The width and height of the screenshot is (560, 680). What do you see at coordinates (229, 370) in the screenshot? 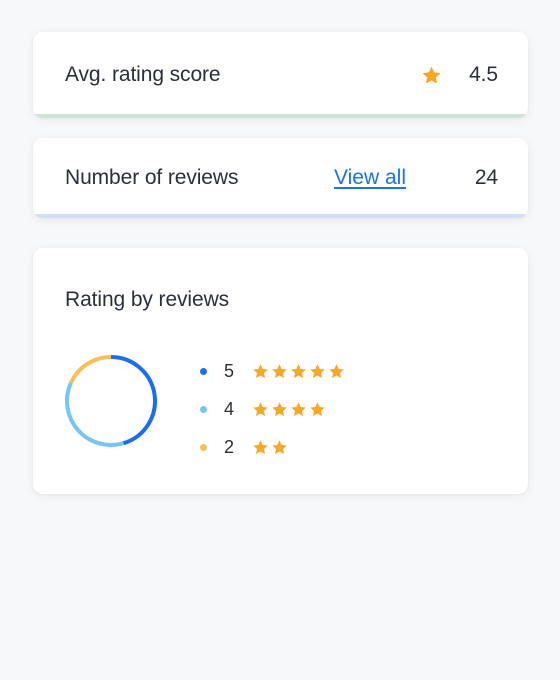
I see `legend-rating-label: 5` at bounding box center [229, 370].